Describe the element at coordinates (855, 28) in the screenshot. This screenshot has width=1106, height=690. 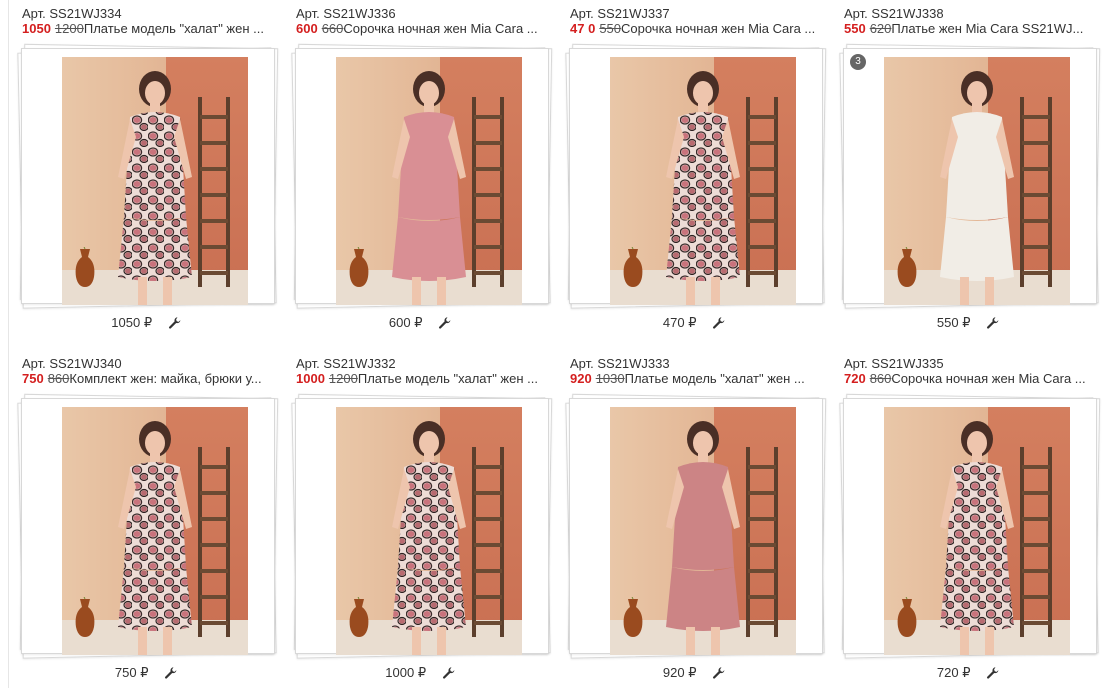
I see `price-new: 550` at that location.